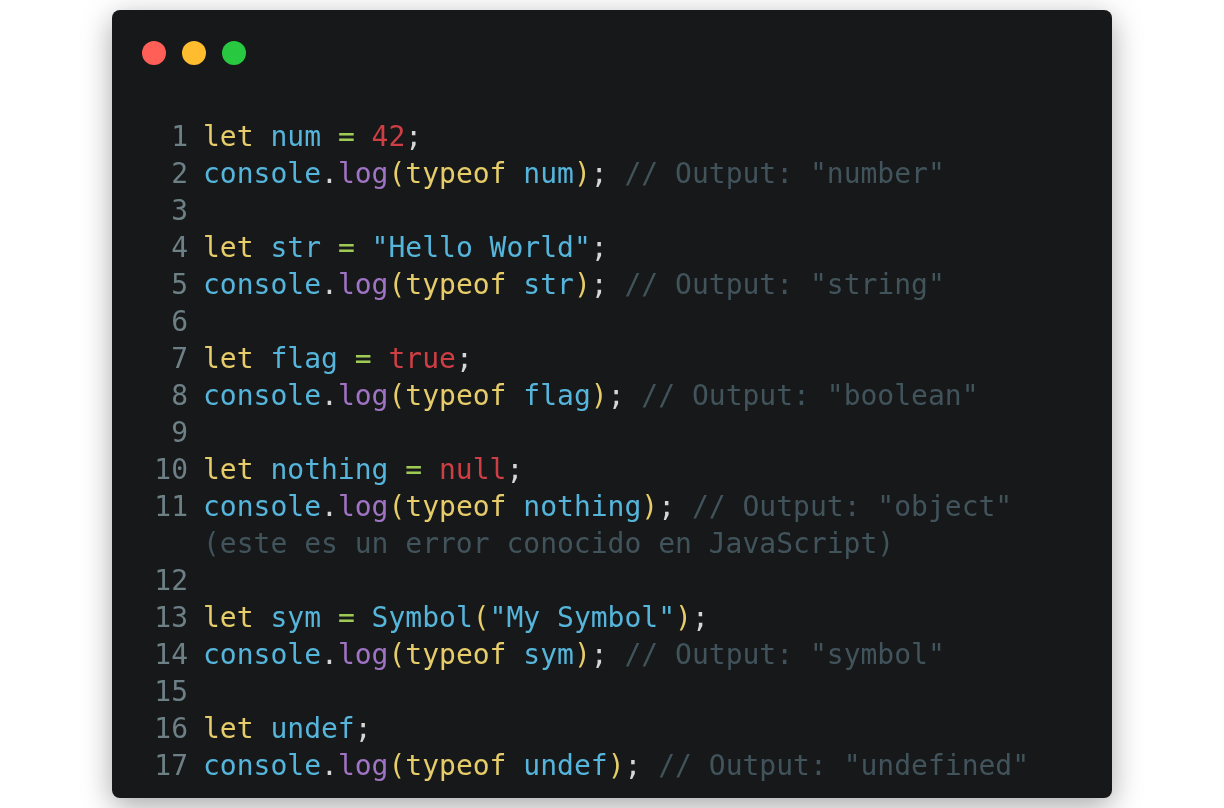 The height and width of the screenshot is (808, 1224). What do you see at coordinates (179, 137) in the screenshot?
I see `line-number: 1` at bounding box center [179, 137].